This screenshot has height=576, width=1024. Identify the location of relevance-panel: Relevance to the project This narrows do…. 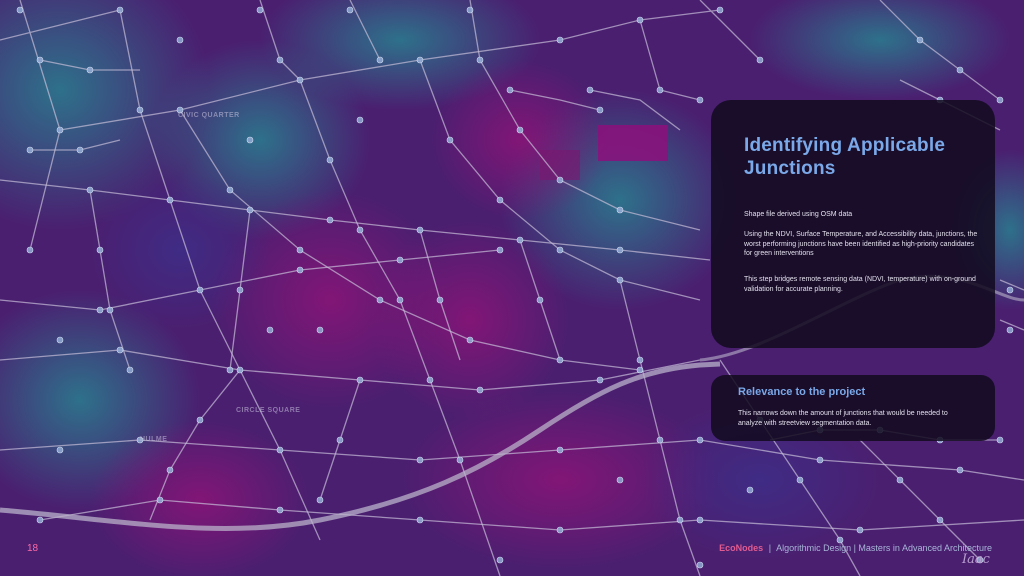
(853, 408).